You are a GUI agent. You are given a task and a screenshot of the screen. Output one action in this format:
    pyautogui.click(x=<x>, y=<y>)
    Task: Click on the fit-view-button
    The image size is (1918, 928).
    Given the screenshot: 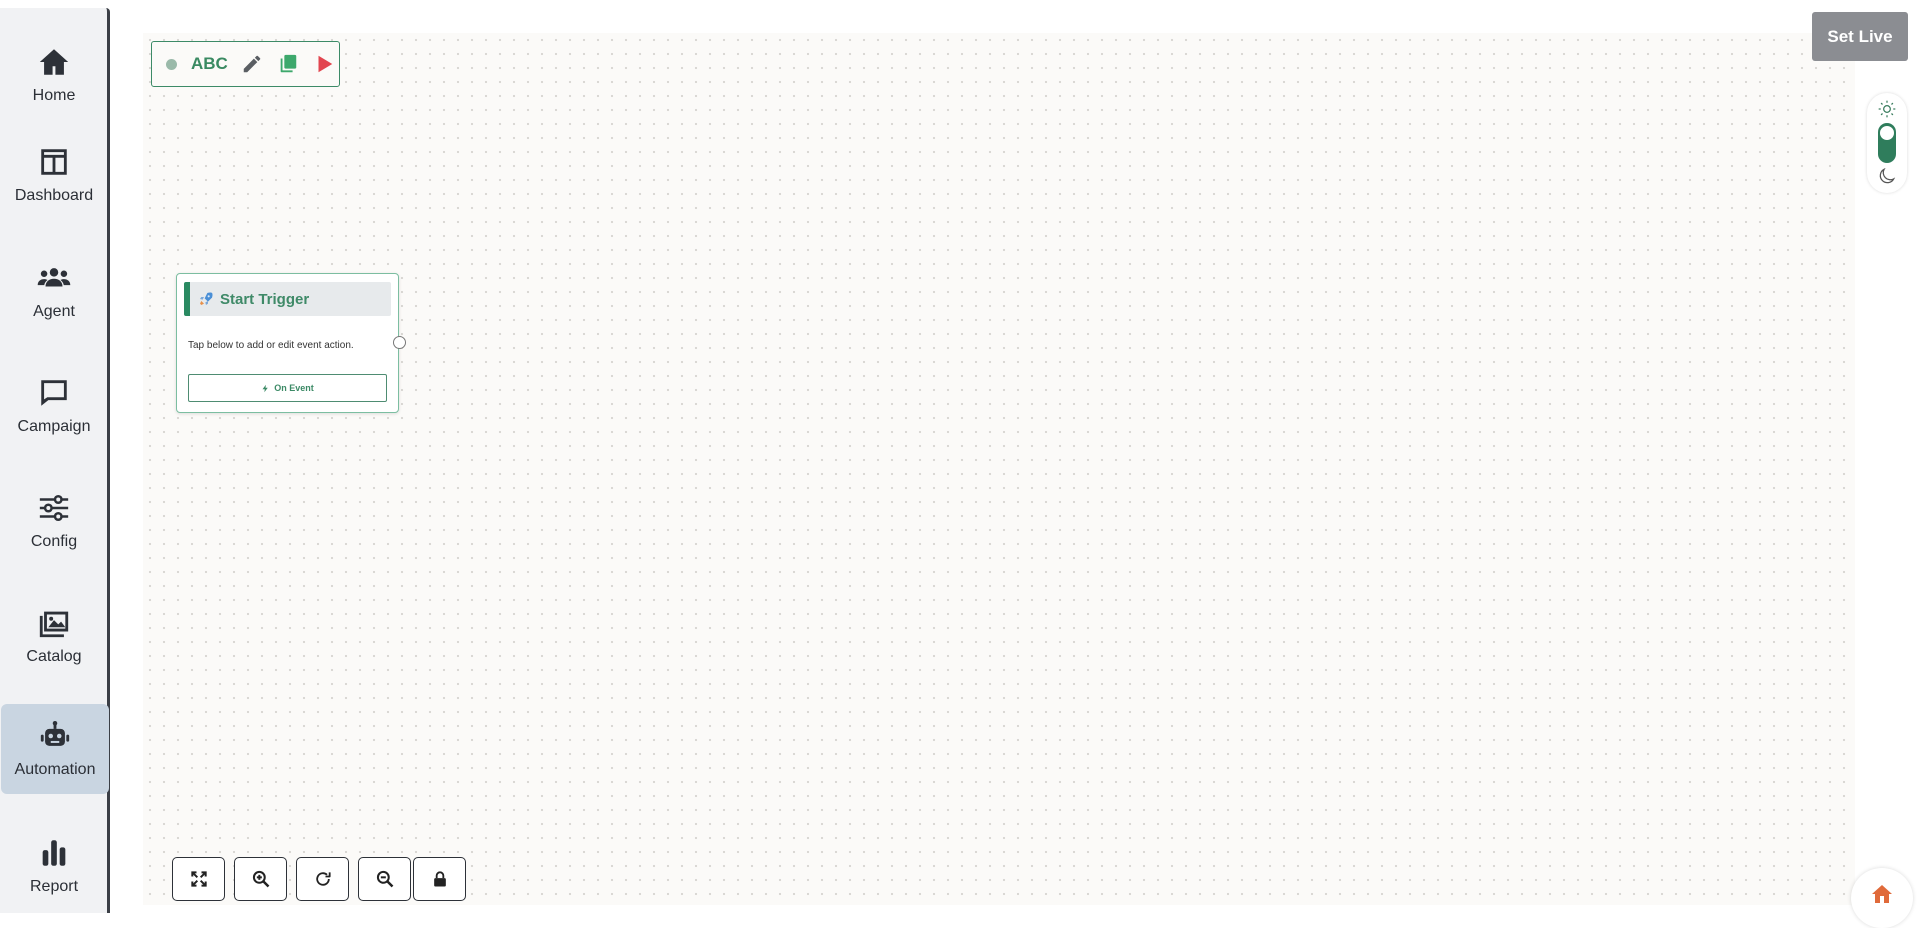 What is the action you would take?
    pyautogui.click(x=198, y=879)
    